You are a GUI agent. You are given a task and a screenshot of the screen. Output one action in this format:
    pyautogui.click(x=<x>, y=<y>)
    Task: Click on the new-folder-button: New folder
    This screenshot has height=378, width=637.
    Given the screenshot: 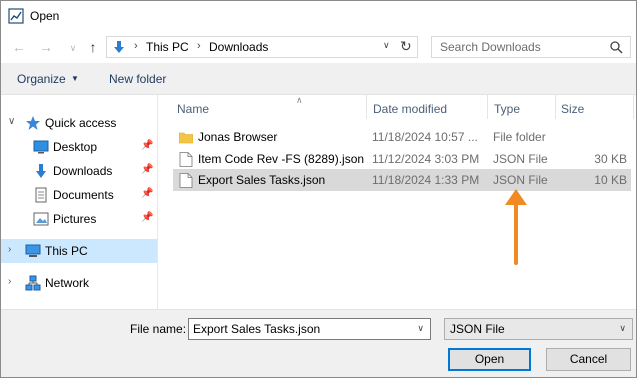 What is the action you would take?
    pyautogui.click(x=137, y=79)
    